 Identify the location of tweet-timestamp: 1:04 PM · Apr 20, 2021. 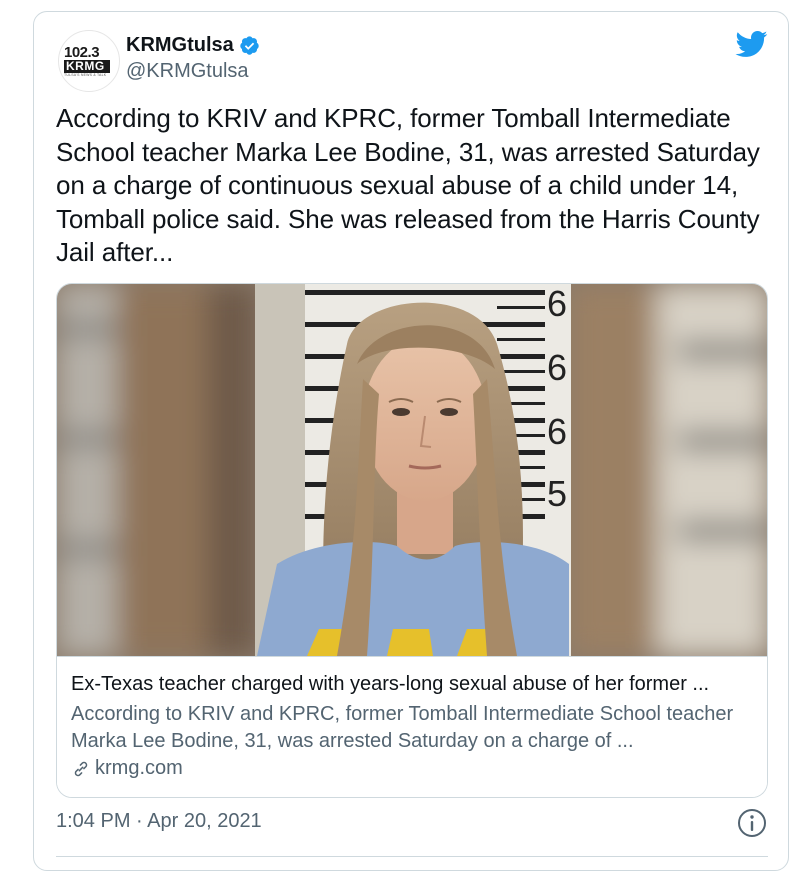
(159, 821).